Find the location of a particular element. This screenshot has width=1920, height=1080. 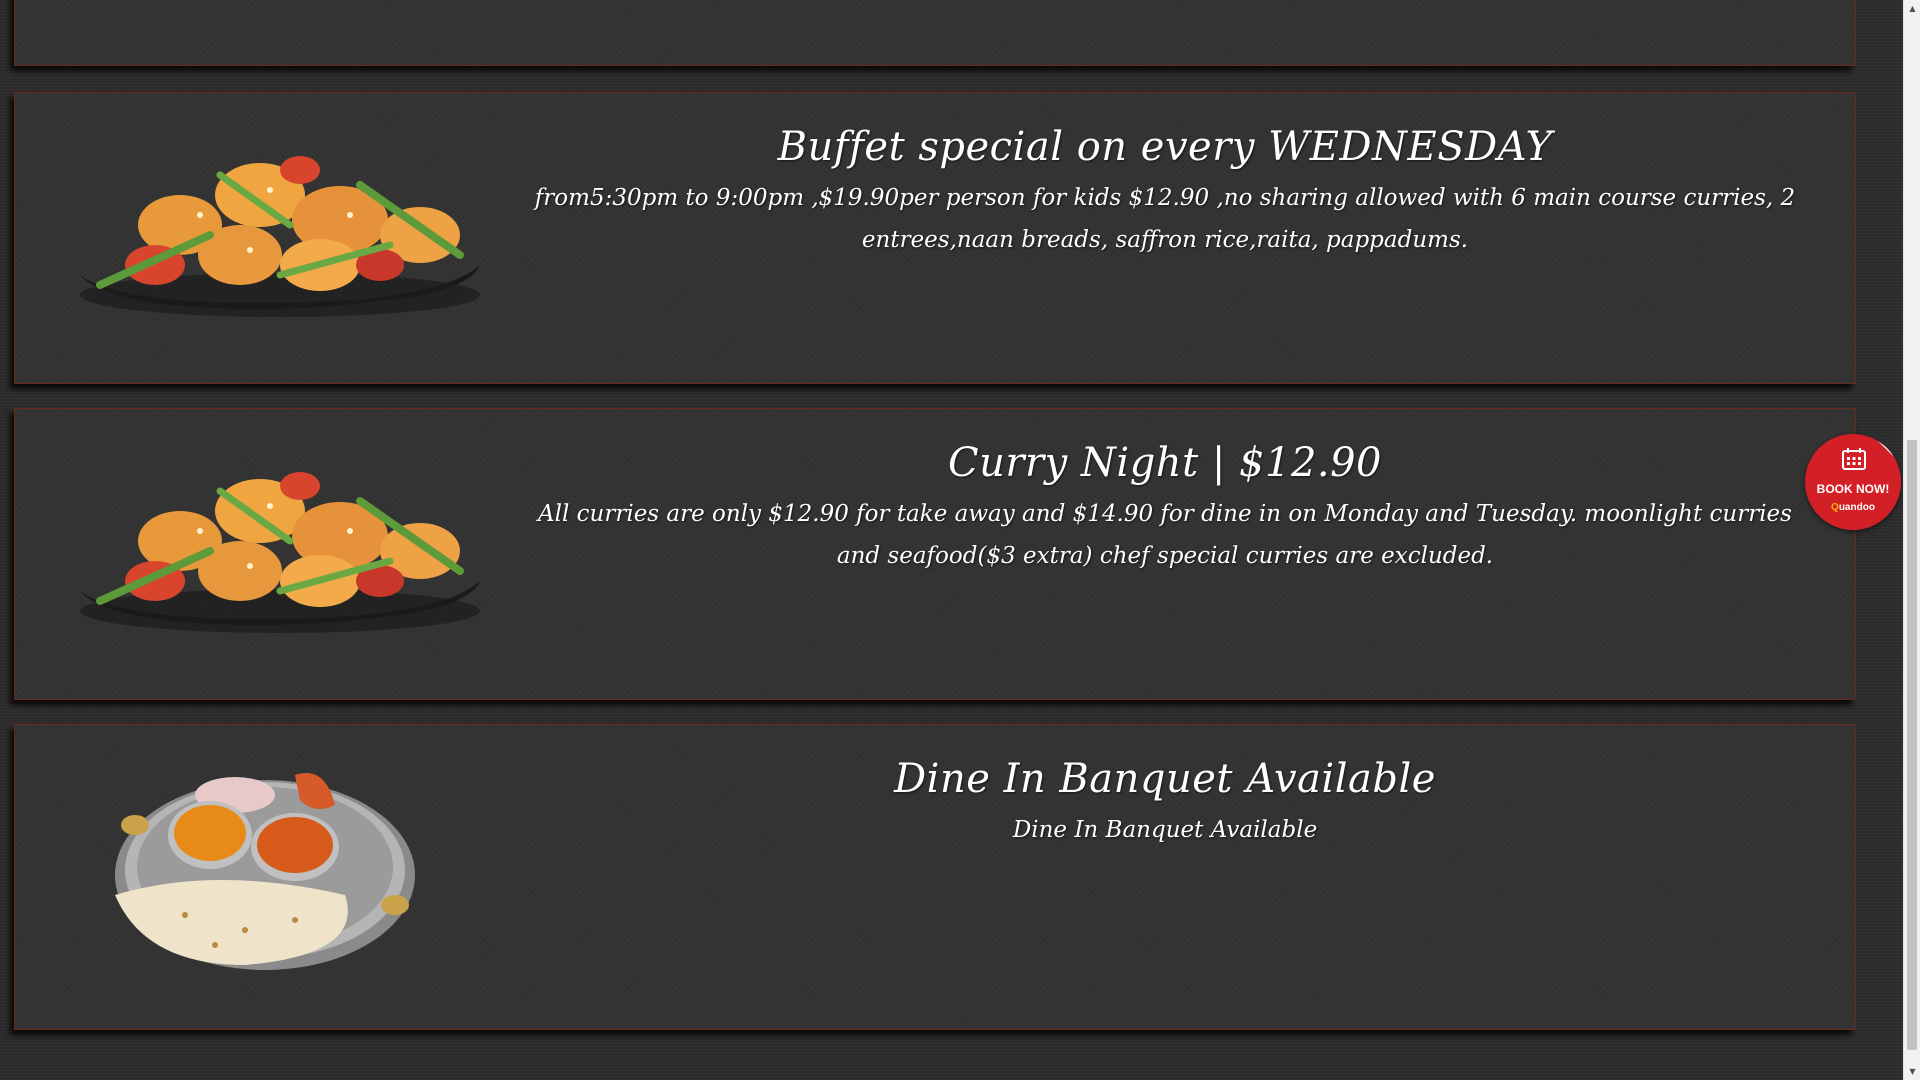

quandoo-logo: Quandoo is located at coordinates (1853, 507).